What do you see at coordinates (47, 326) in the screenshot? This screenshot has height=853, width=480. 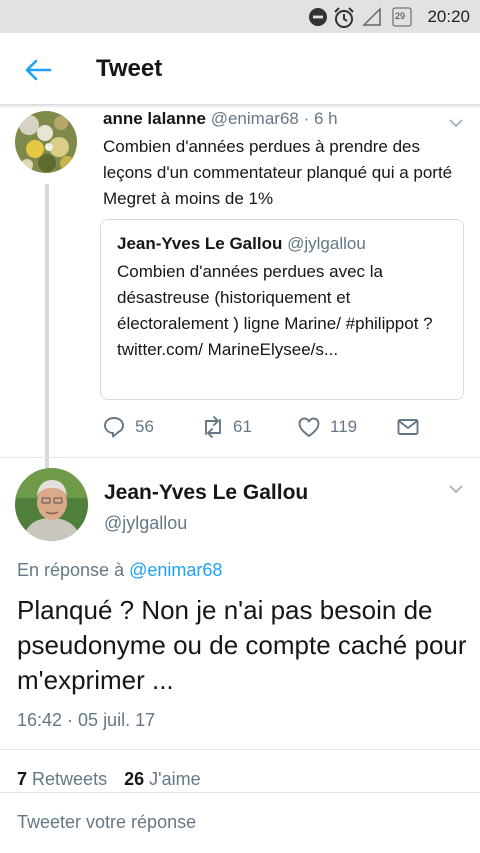 I see `thread-connector-line` at bounding box center [47, 326].